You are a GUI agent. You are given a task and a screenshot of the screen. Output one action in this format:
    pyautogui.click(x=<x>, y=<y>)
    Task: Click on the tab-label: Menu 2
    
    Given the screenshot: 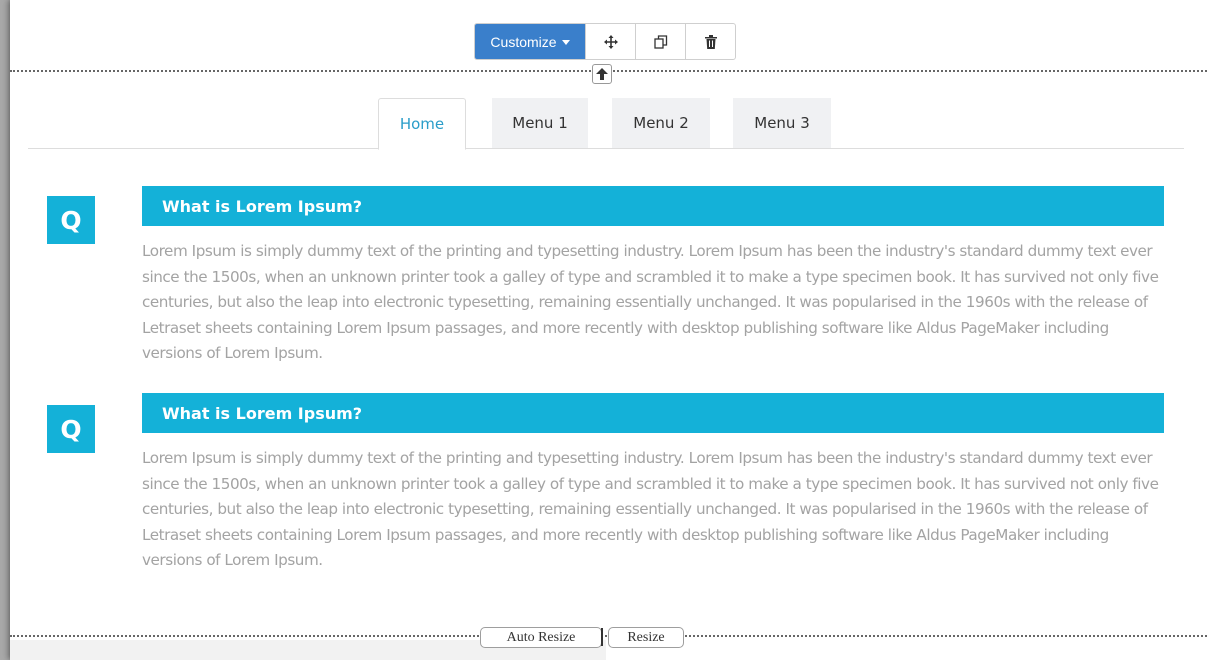 What is the action you would take?
    pyautogui.click(x=661, y=123)
    